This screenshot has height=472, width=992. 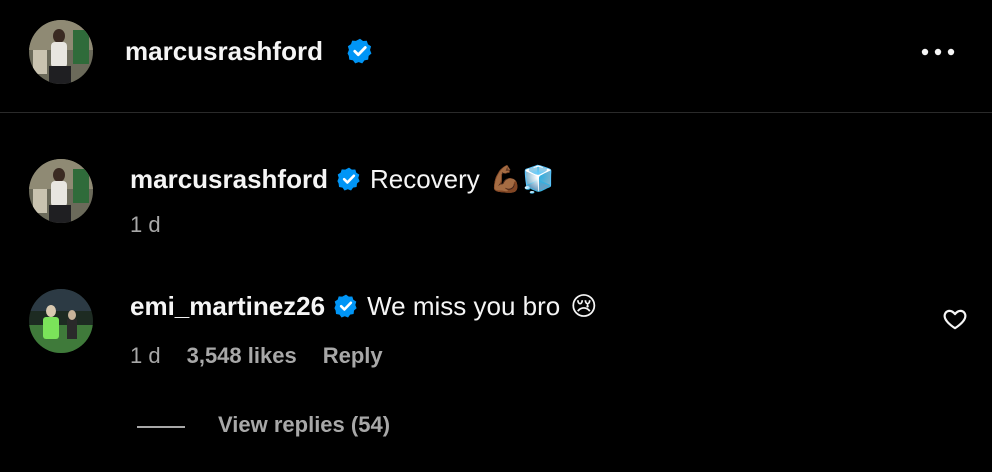 I want to click on view-replies-button: View replies (54), so click(x=304, y=425).